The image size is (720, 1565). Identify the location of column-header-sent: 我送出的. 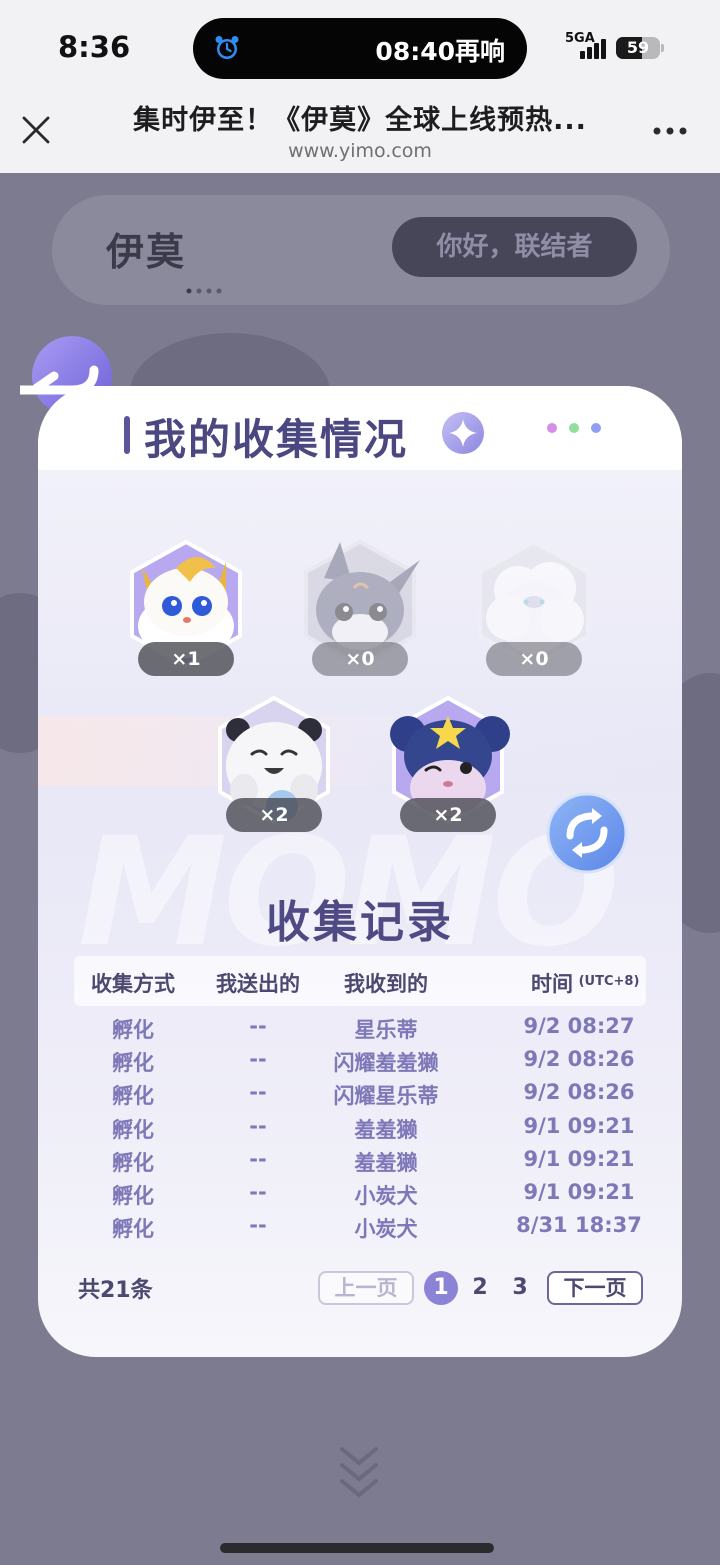
(258, 984).